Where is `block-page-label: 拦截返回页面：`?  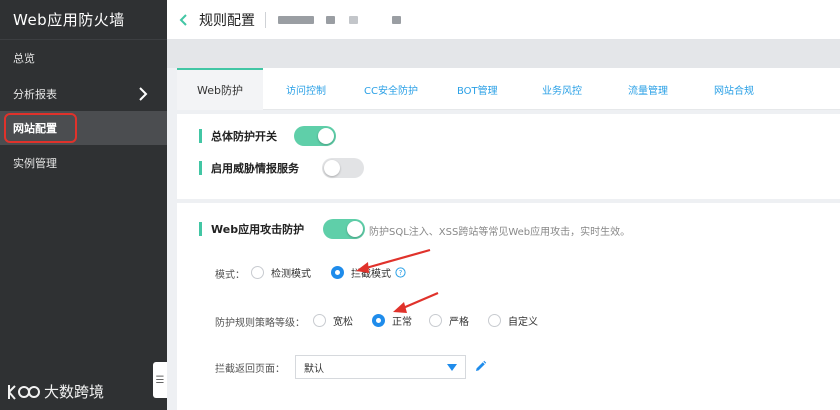 block-page-label: 拦截返回页面： is located at coordinates (250, 369).